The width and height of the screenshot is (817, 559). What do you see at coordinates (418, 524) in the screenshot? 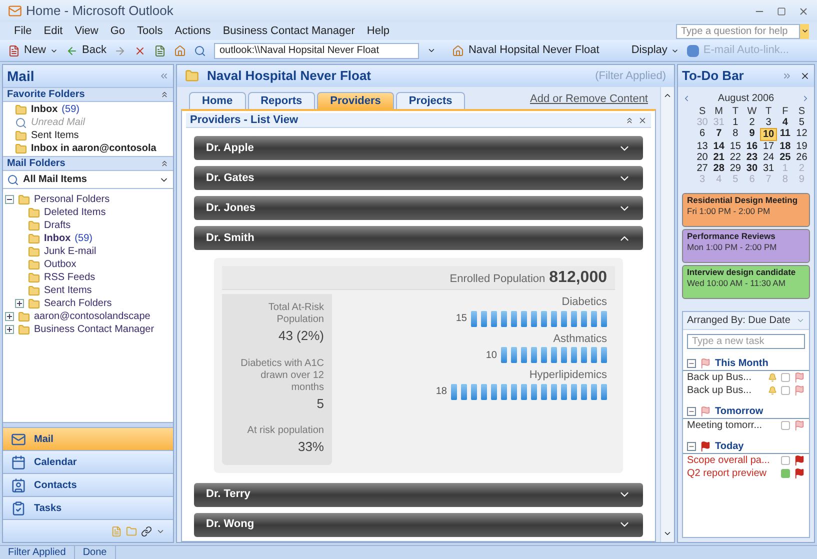
I see `provider-accordion-header: Dr. Wong` at bounding box center [418, 524].